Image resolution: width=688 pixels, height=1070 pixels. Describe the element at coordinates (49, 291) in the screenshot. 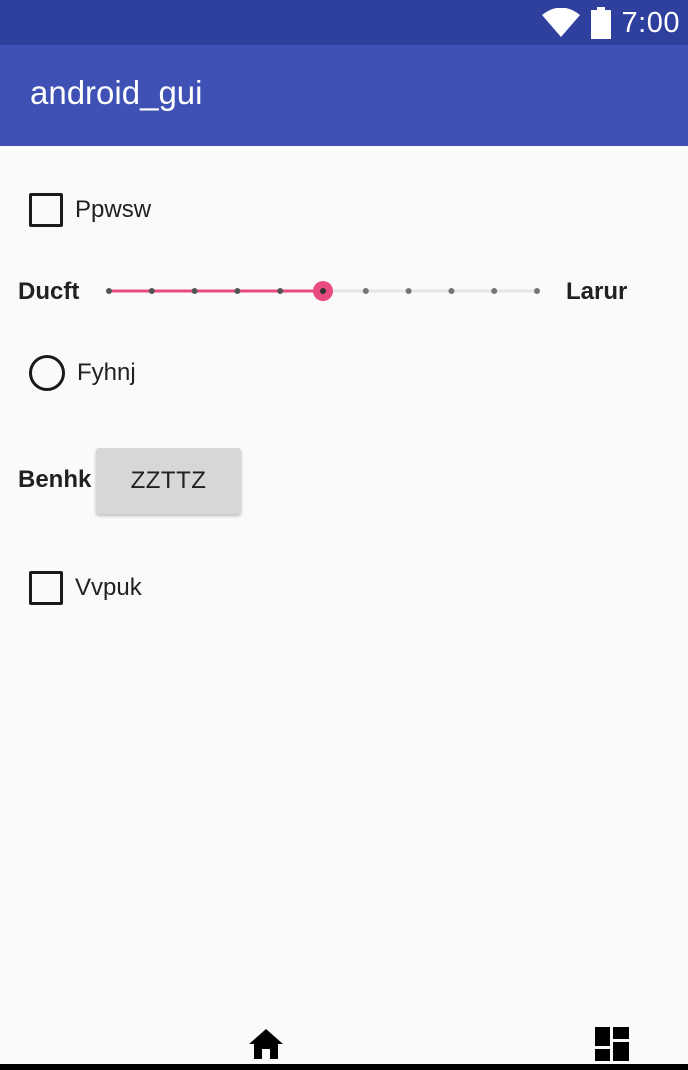

I see `seekbar-left-label: Ducft` at that location.